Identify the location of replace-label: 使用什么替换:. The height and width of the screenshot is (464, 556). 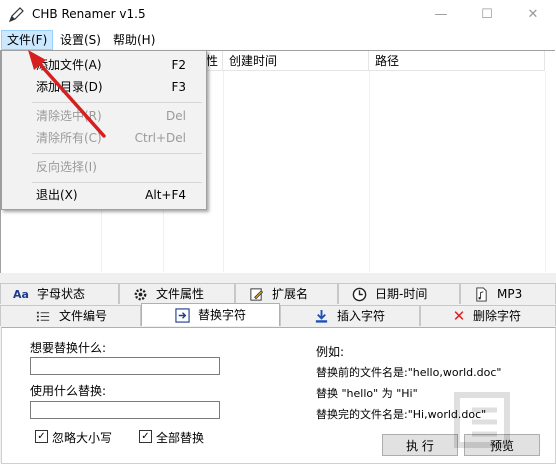
(68, 391).